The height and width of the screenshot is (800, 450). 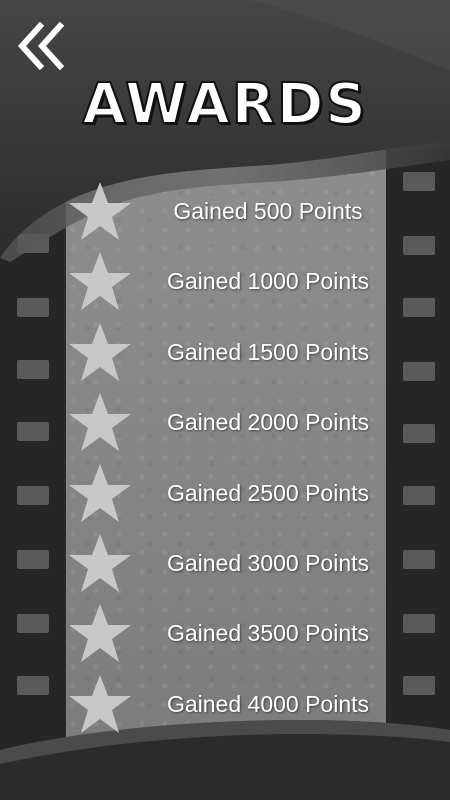 I want to click on award-label: Gained 4000 Points, so click(x=268, y=703).